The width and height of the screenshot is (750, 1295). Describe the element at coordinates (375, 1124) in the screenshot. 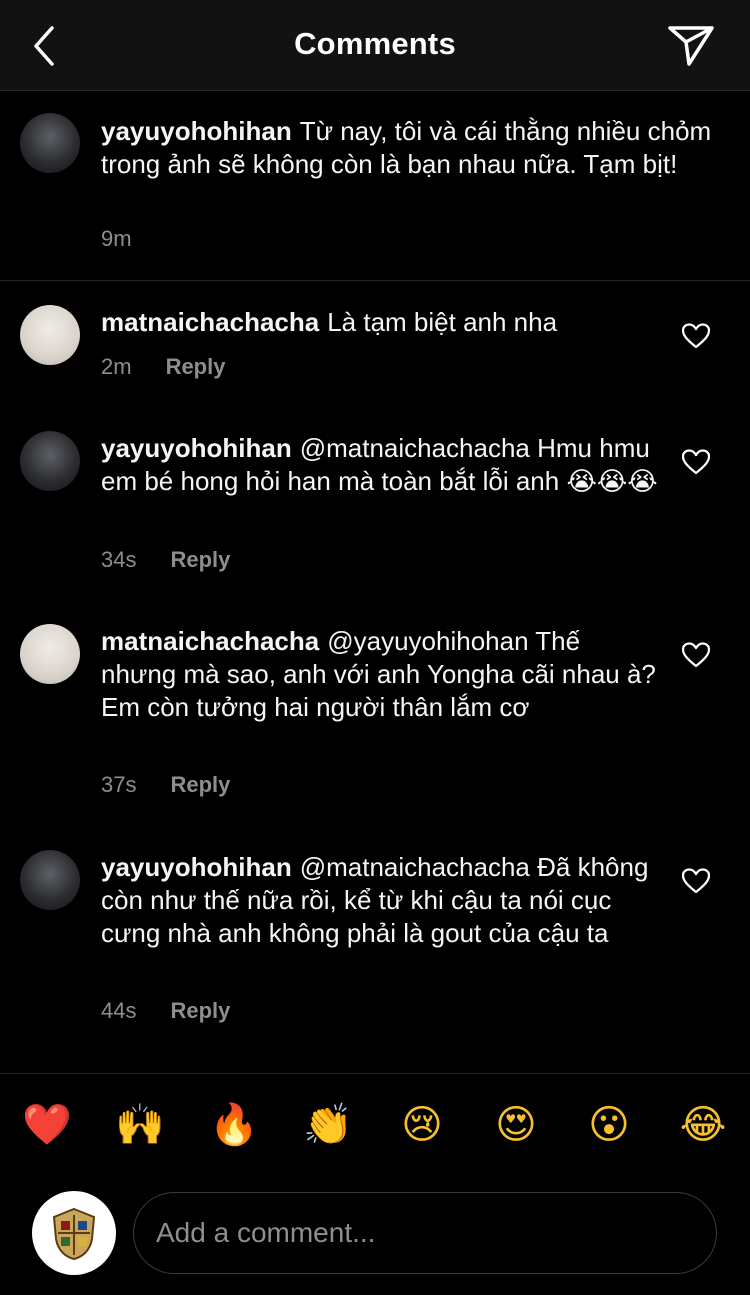

I see `emoji-reaction-bar: ❤️ 🙌 🔥 👏 😢 😍 😮 😂` at that location.